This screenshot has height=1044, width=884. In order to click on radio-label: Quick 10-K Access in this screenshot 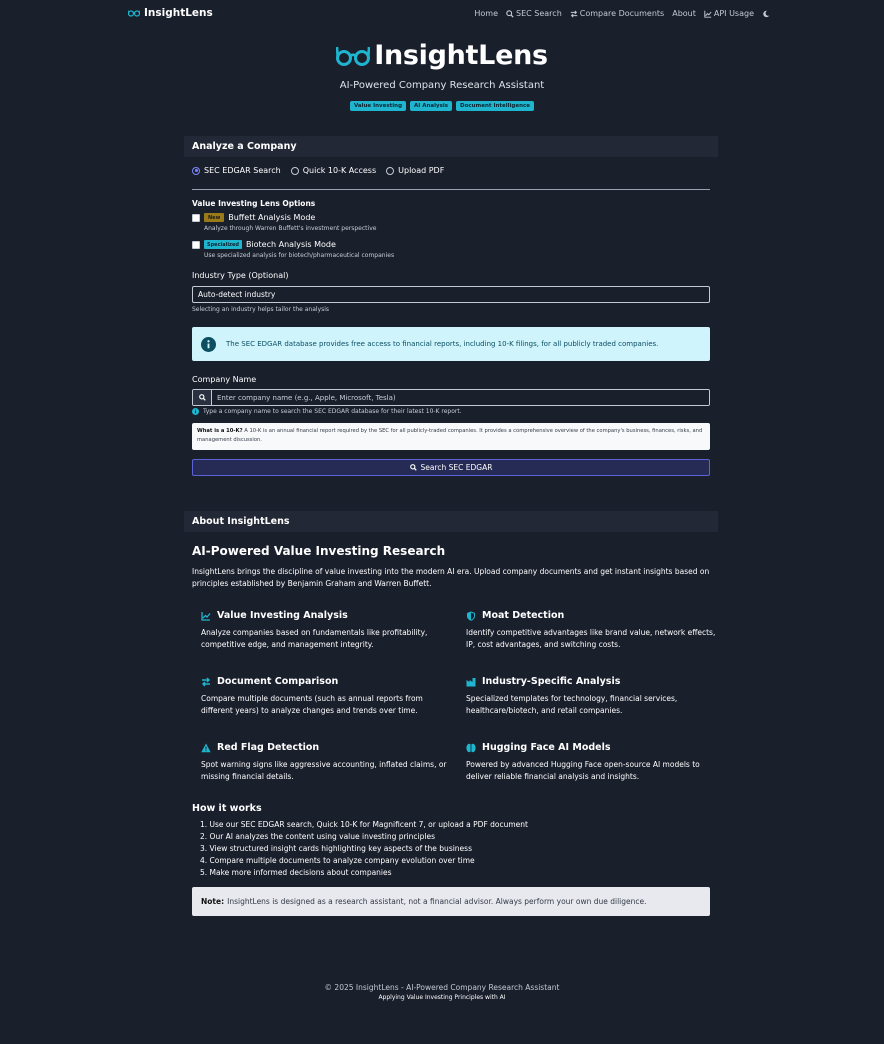, I will do `click(339, 170)`.